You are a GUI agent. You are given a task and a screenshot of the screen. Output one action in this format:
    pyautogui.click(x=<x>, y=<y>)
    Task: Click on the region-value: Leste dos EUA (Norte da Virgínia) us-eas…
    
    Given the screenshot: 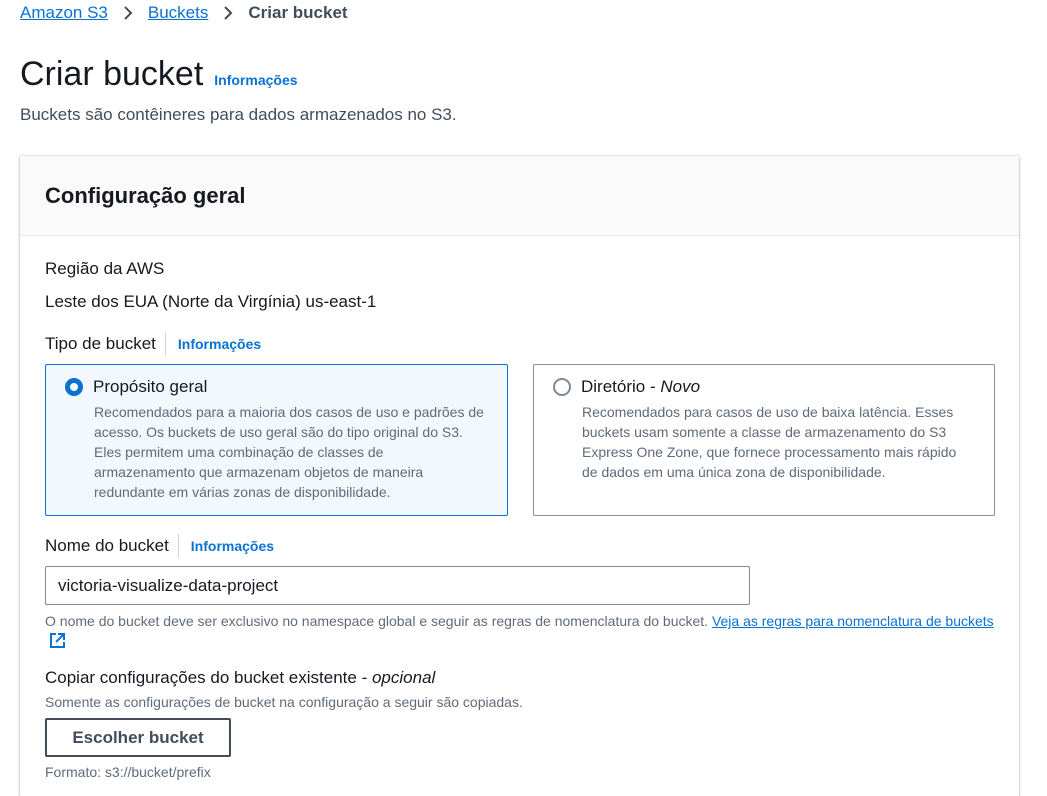 What is the action you would take?
    pyautogui.click(x=211, y=301)
    